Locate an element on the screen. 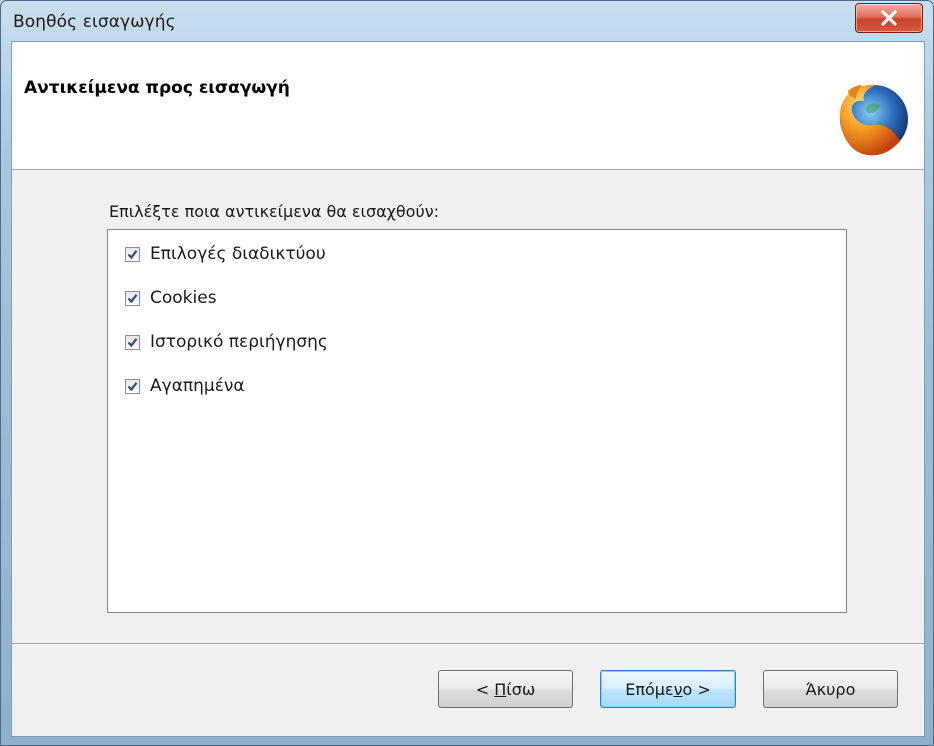 This screenshot has height=746, width=934. cancel-button-label: Άκυρο is located at coordinates (830, 689).